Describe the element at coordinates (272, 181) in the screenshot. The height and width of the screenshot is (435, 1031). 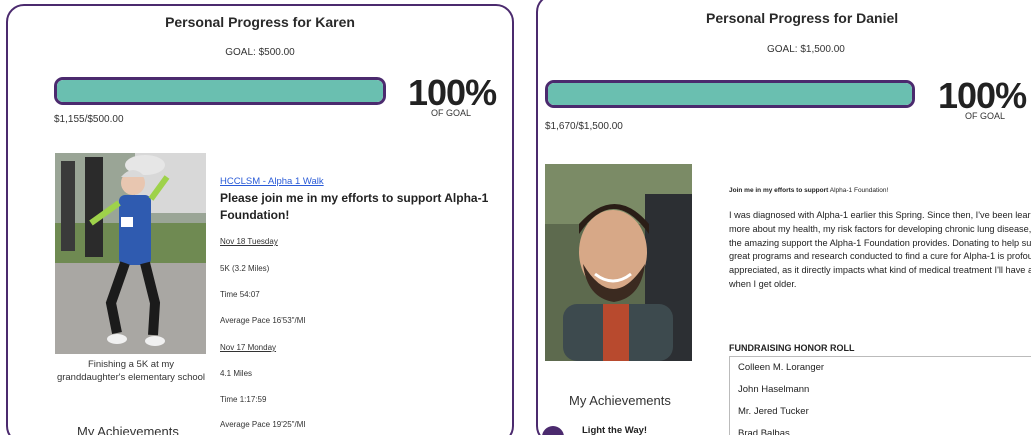
I see `event-link: HCCLSM - Alpha 1 Walk` at that location.